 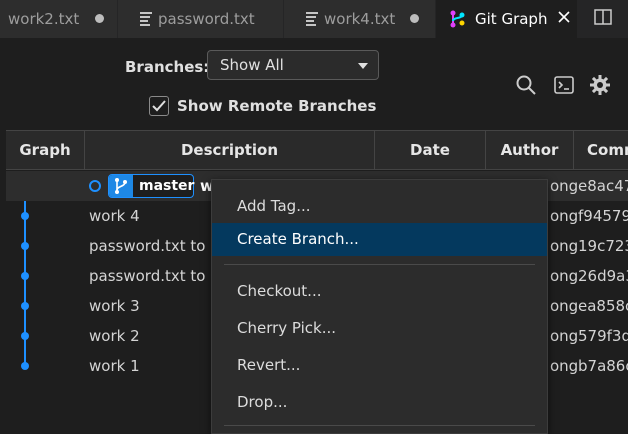 I want to click on column-commit: Comm, so click(x=601, y=150).